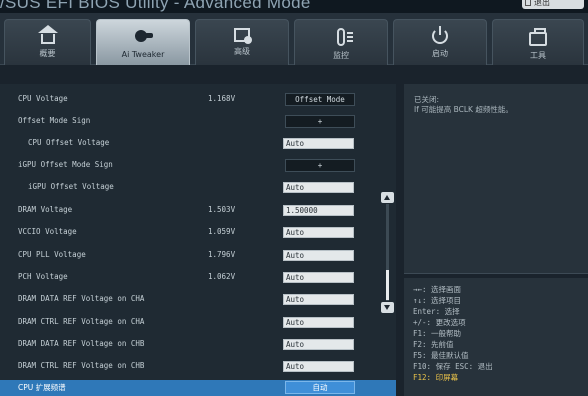  I want to click on setting-row-vccio-voltage: VCCIO Voltage 1.059V Auto, so click(198, 233).